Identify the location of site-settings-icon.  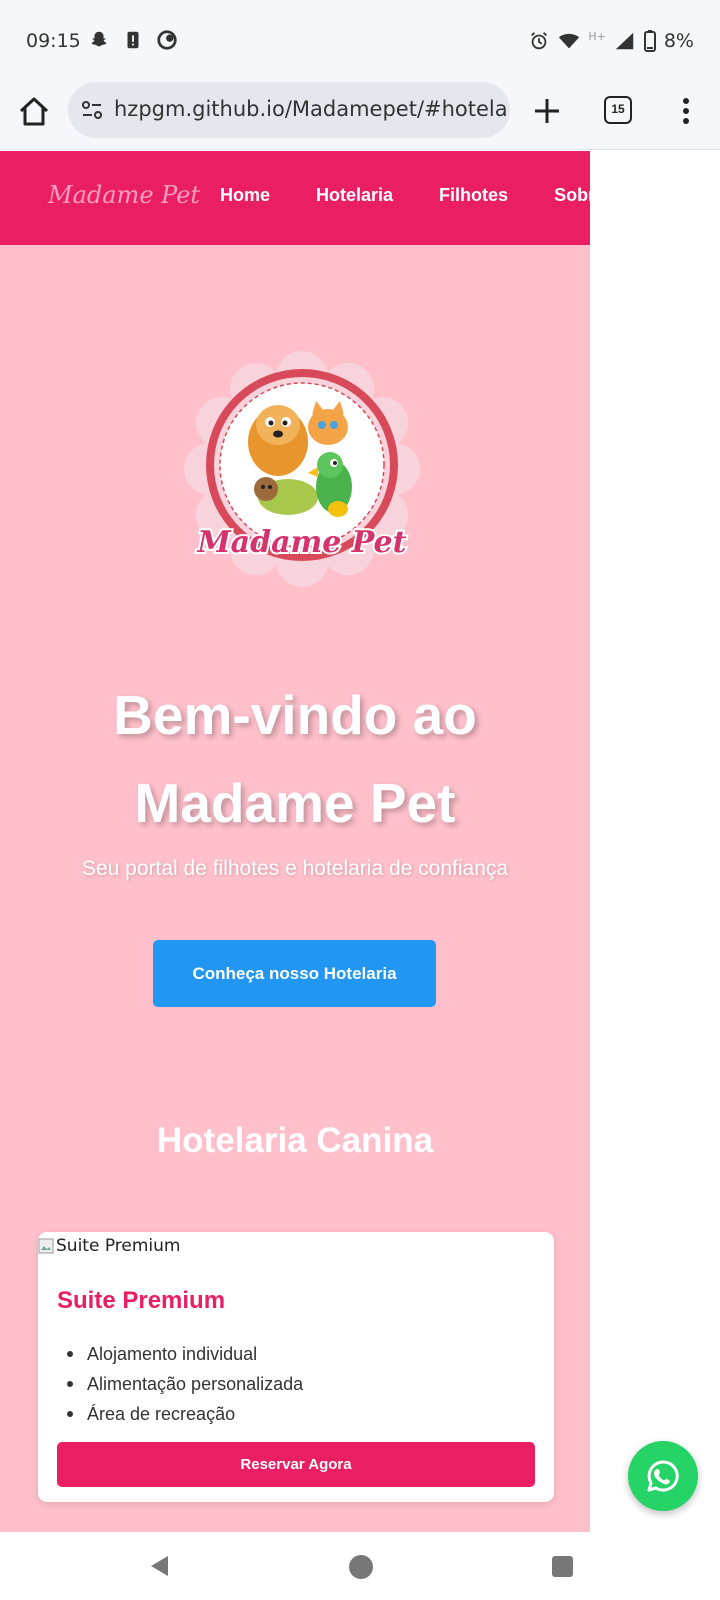
(92, 110).